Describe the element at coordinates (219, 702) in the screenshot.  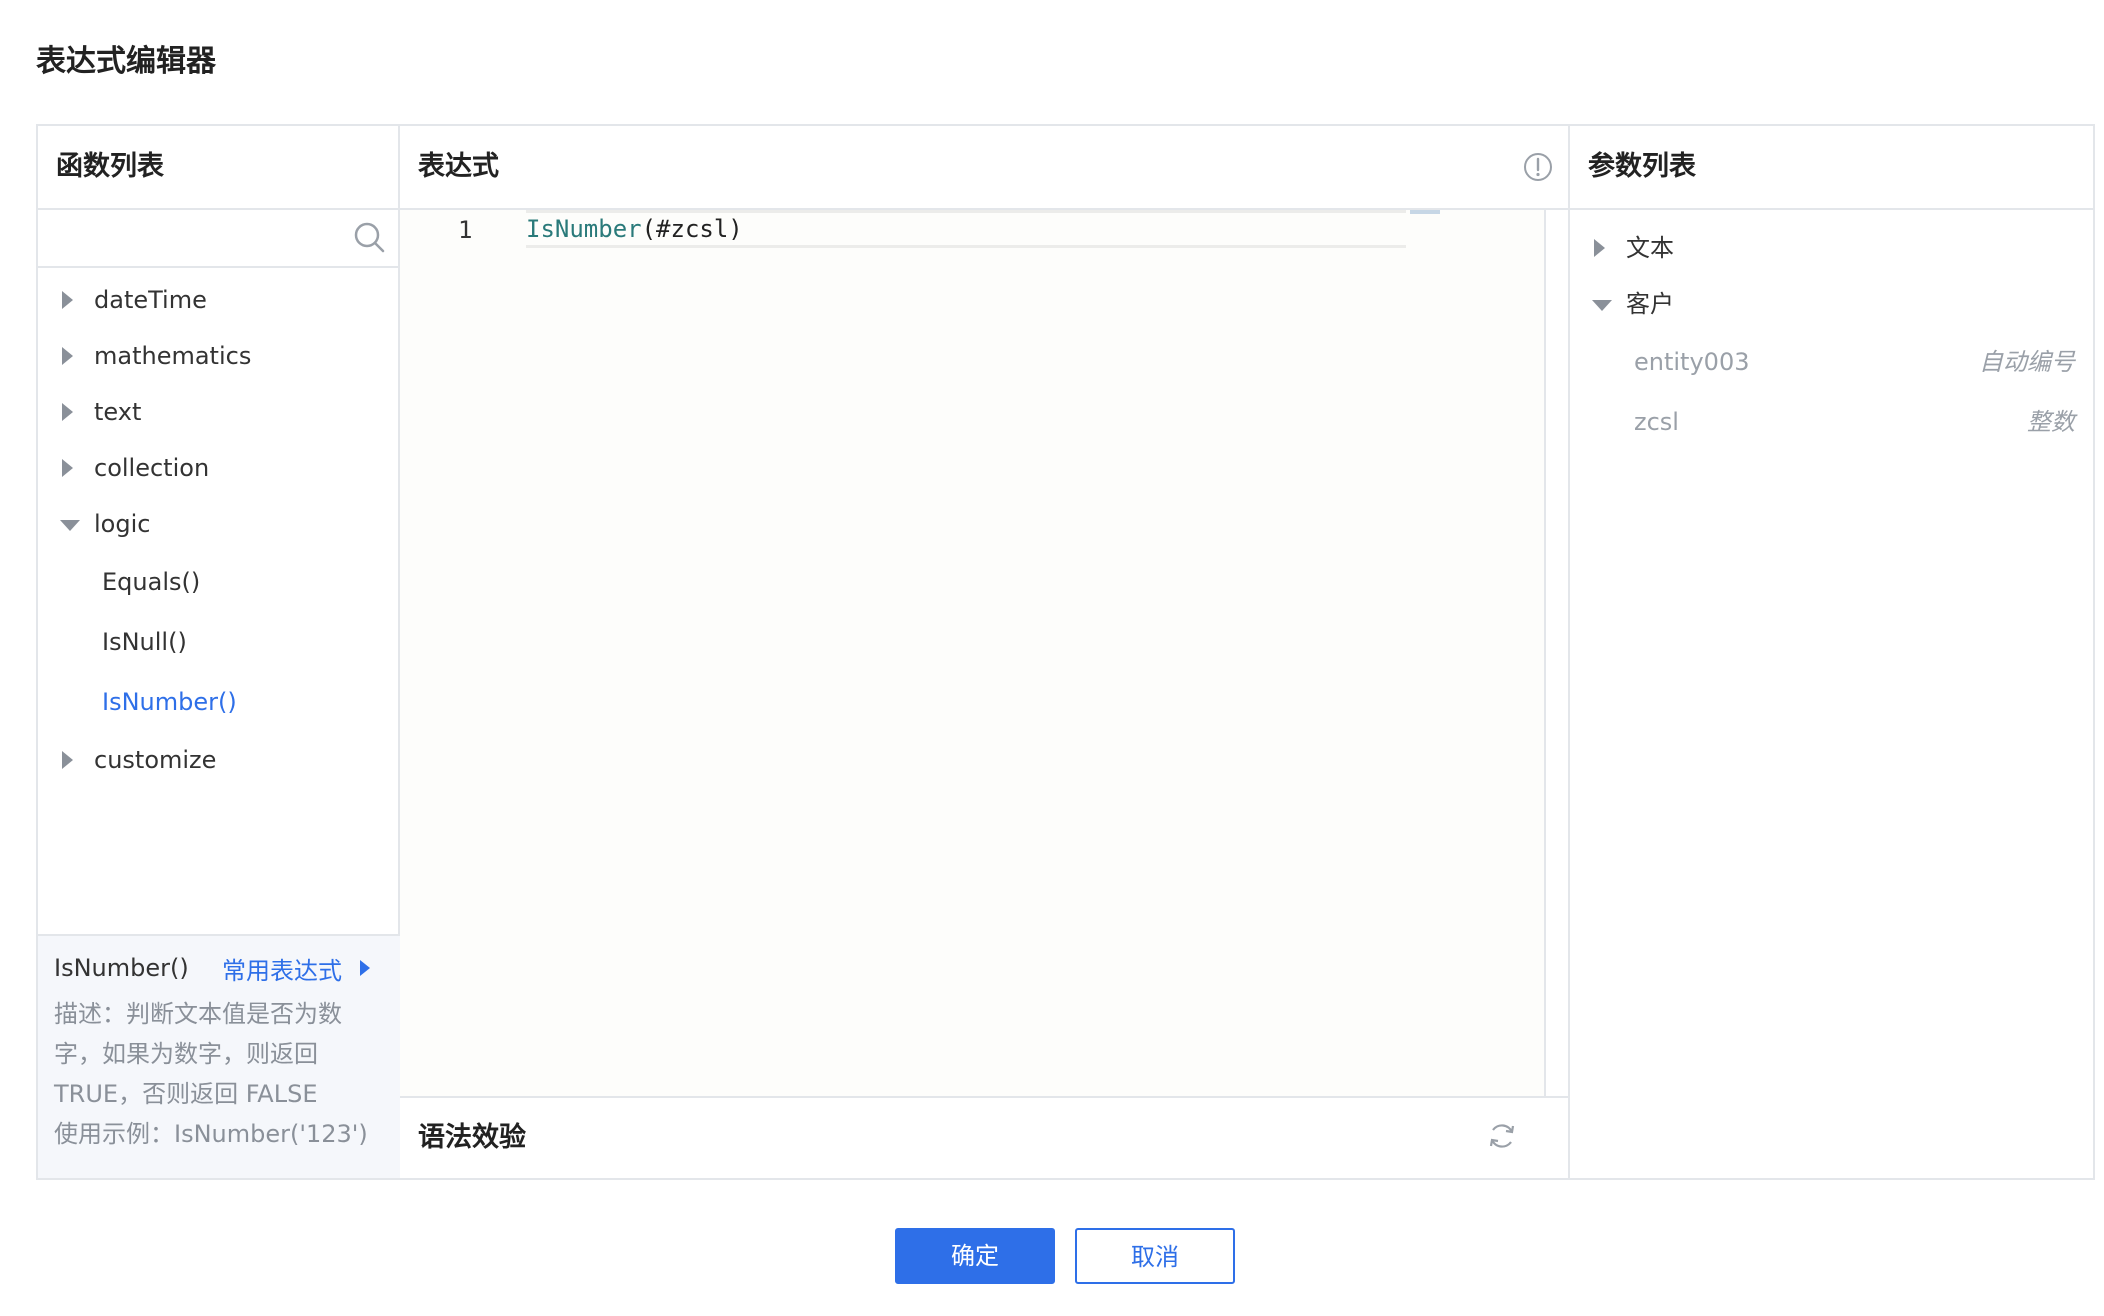
I see `function-isnumber: IsNumber()` at that location.